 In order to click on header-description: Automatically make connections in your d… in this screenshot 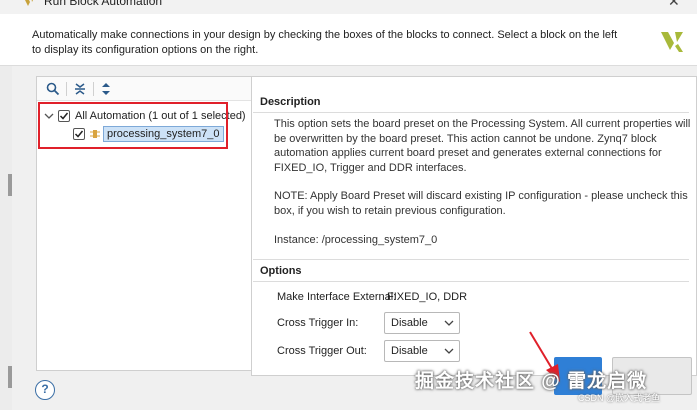, I will do `click(325, 42)`.